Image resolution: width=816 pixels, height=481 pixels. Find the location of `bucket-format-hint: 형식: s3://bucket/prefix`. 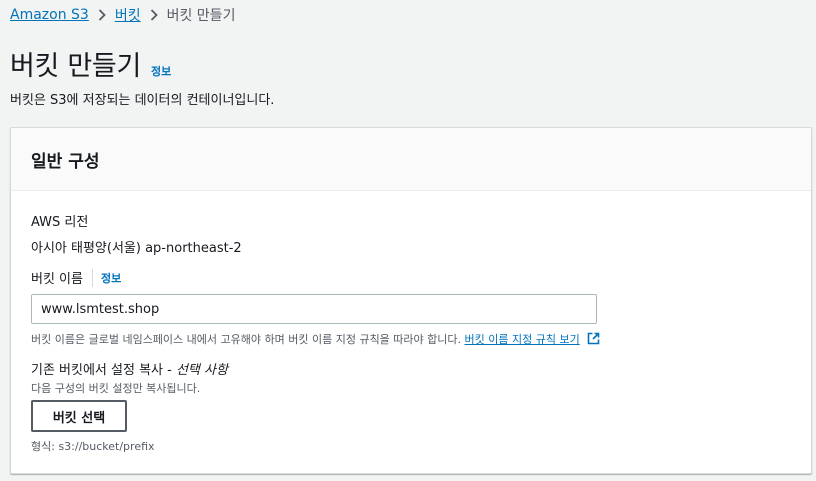

bucket-format-hint: 형식: s3://bucket/prefix is located at coordinates (93, 446).